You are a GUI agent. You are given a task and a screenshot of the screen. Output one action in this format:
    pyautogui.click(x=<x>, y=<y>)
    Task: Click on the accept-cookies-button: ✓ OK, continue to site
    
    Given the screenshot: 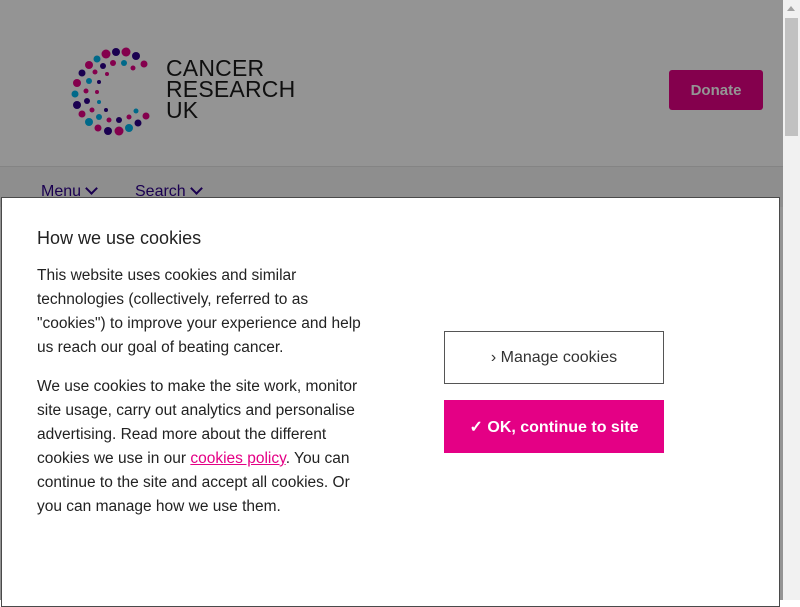 What is the action you would take?
    pyautogui.click(x=554, y=426)
    